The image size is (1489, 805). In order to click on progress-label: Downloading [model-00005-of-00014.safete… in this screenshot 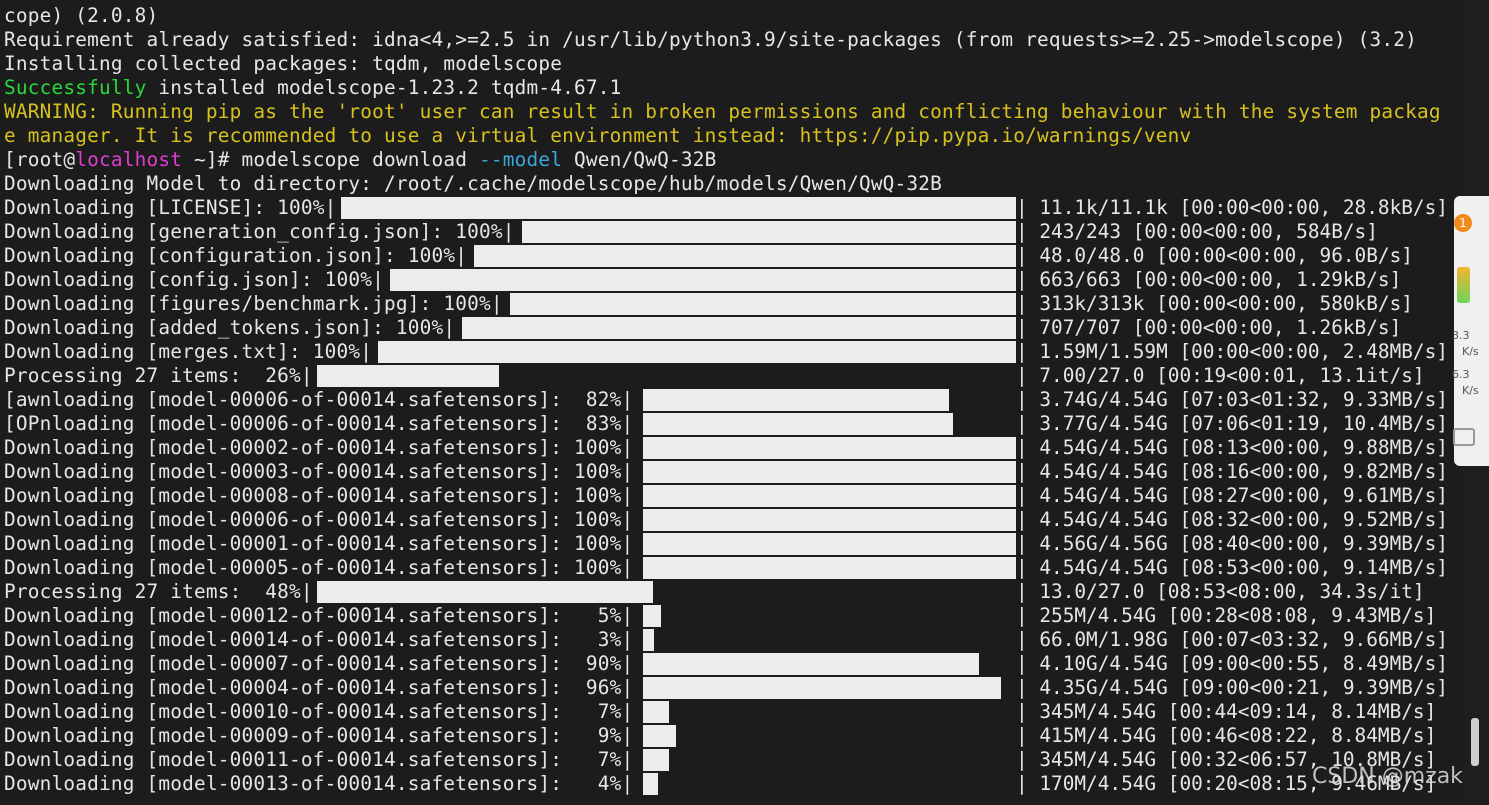, I will do `click(319, 567)`.